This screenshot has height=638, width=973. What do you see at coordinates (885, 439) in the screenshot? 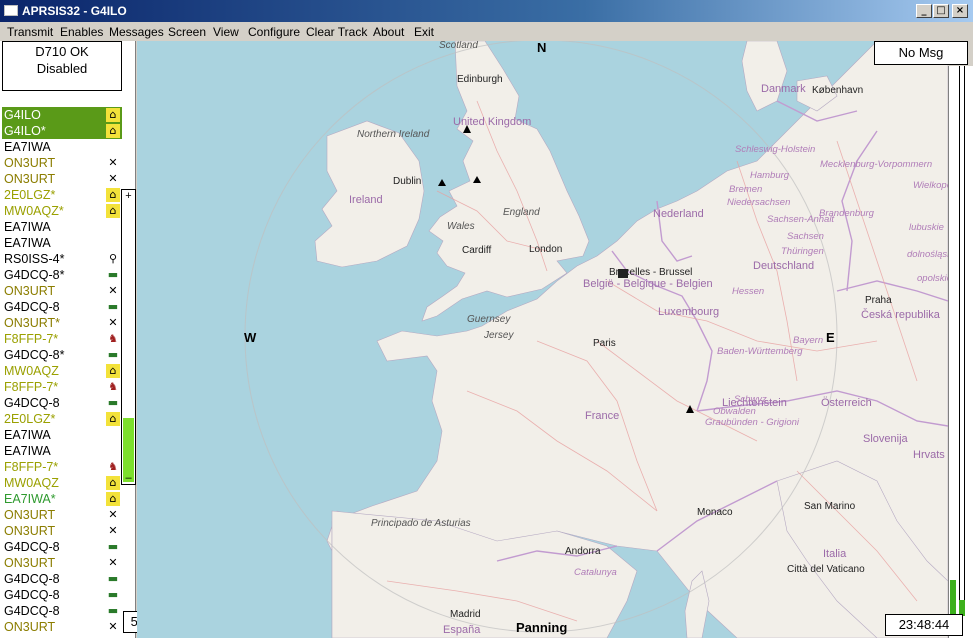
I see `map-label-slovenija: Slovenija` at bounding box center [885, 439].